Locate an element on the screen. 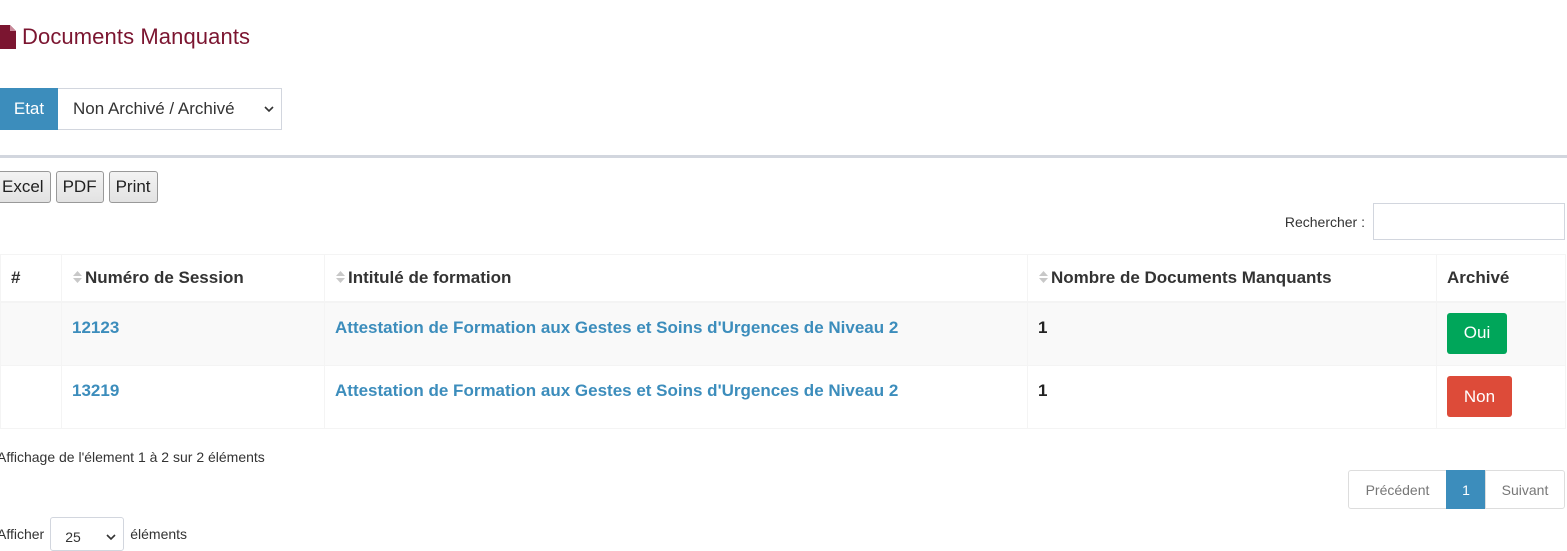 The height and width of the screenshot is (551, 1567). pdf-button: PDF is located at coordinates (79, 187).